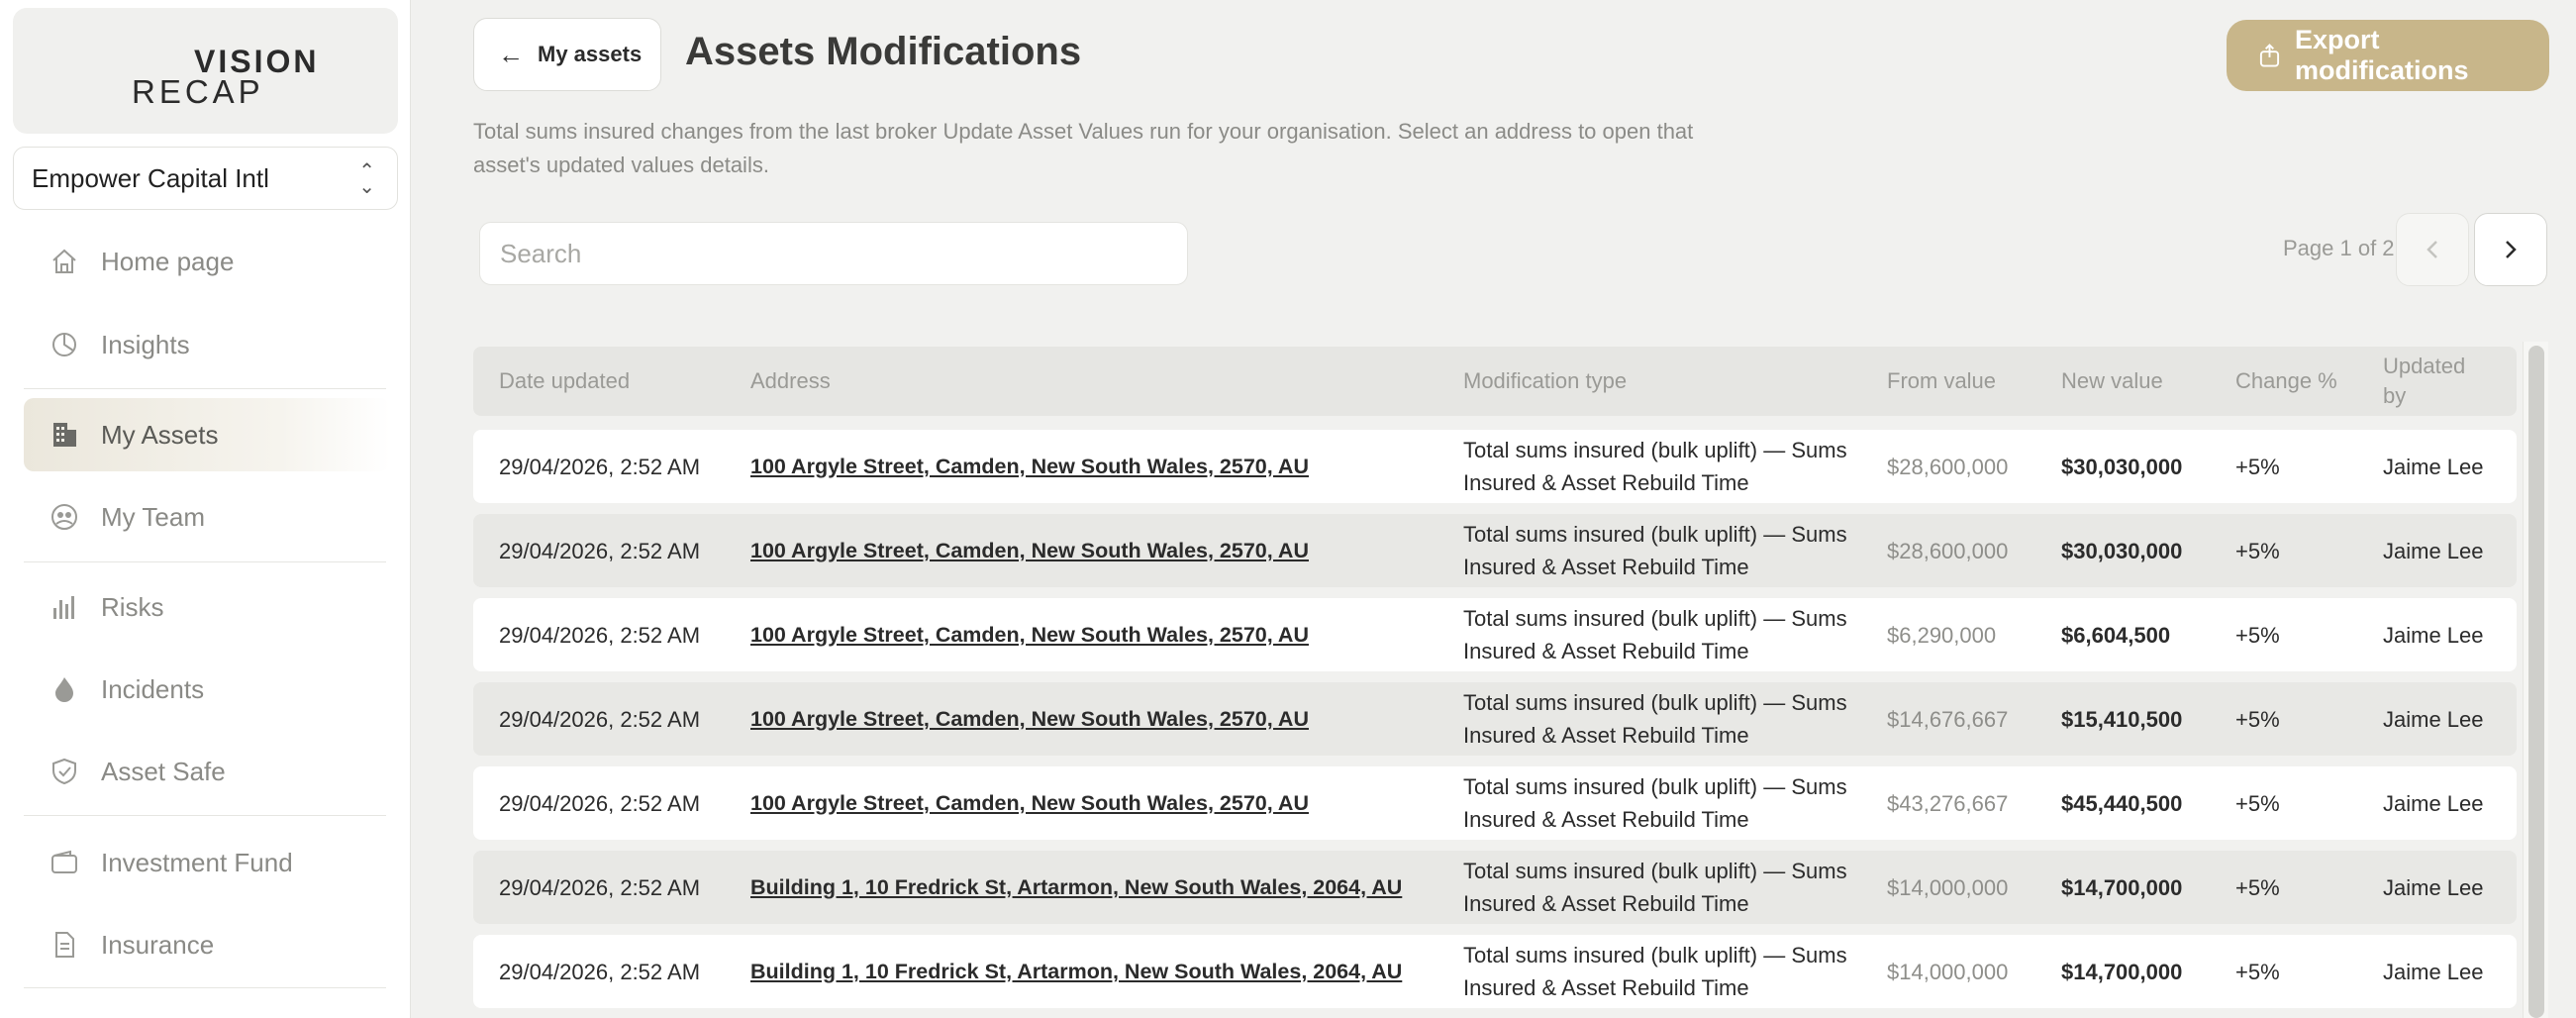 The width and height of the screenshot is (2576, 1018). What do you see at coordinates (207, 607) in the screenshot?
I see `sidebar-item-risks: Risks` at bounding box center [207, 607].